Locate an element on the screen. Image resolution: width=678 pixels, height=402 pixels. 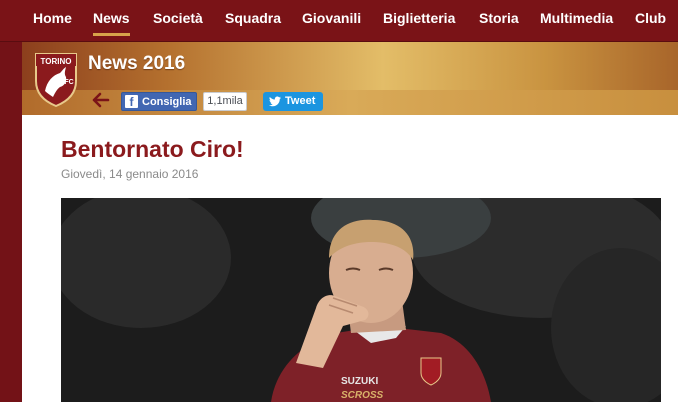
nav-item-societa: Società is located at coordinates (178, 20).